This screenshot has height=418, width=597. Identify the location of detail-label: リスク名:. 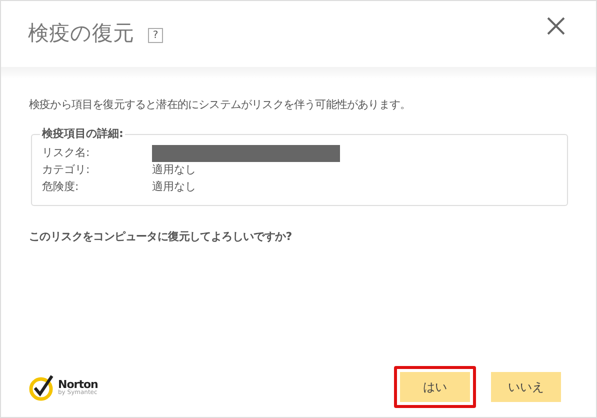
(66, 152).